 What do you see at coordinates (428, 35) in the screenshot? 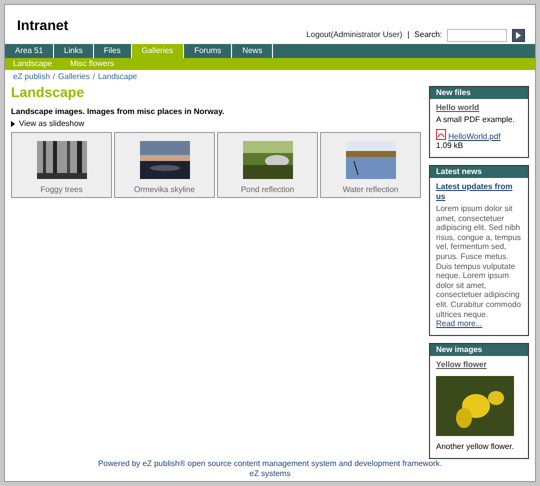
I see `search-label: Search:` at bounding box center [428, 35].